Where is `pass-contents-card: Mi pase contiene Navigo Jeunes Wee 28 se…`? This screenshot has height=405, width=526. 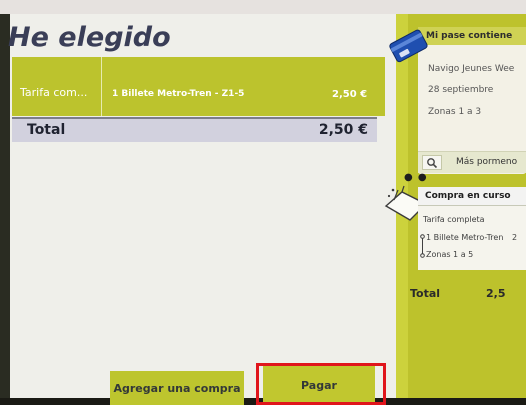 pass-contents-card: Mi pase contiene Navigo Jeunes Wee 28 se… is located at coordinates (472, 100).